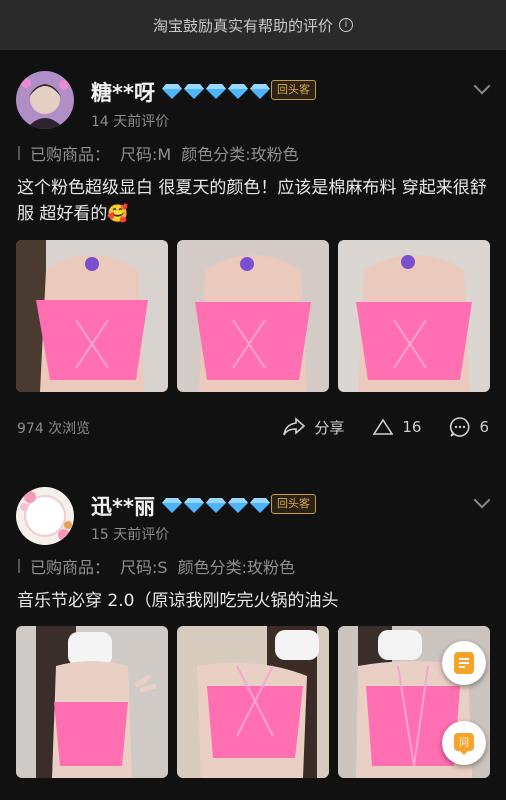 The height and width of the screenshot is (800, 506). What do you see at coordinates (329, 427) in the screenshot?
I see `share-label: 分享` at bounding box center [329, 427].